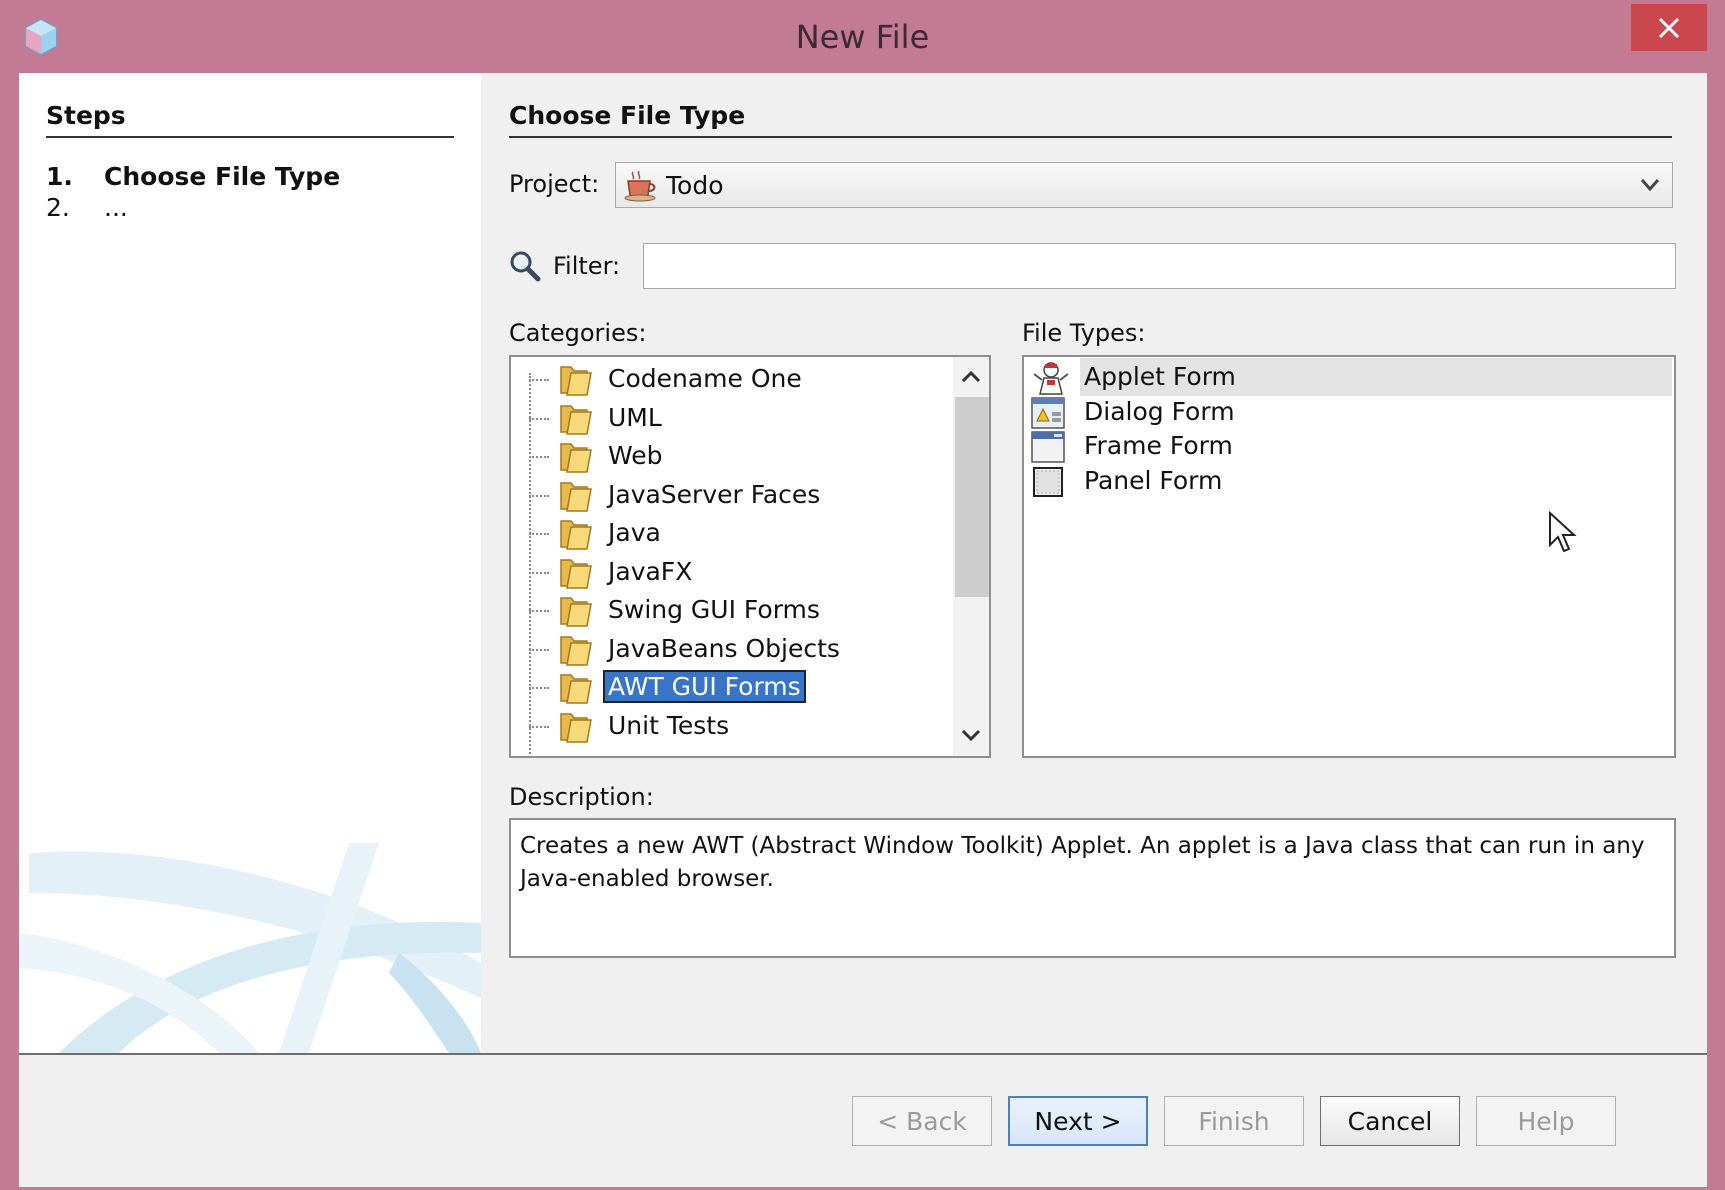  I want to click on project-value: Todo, so click(695, 185).